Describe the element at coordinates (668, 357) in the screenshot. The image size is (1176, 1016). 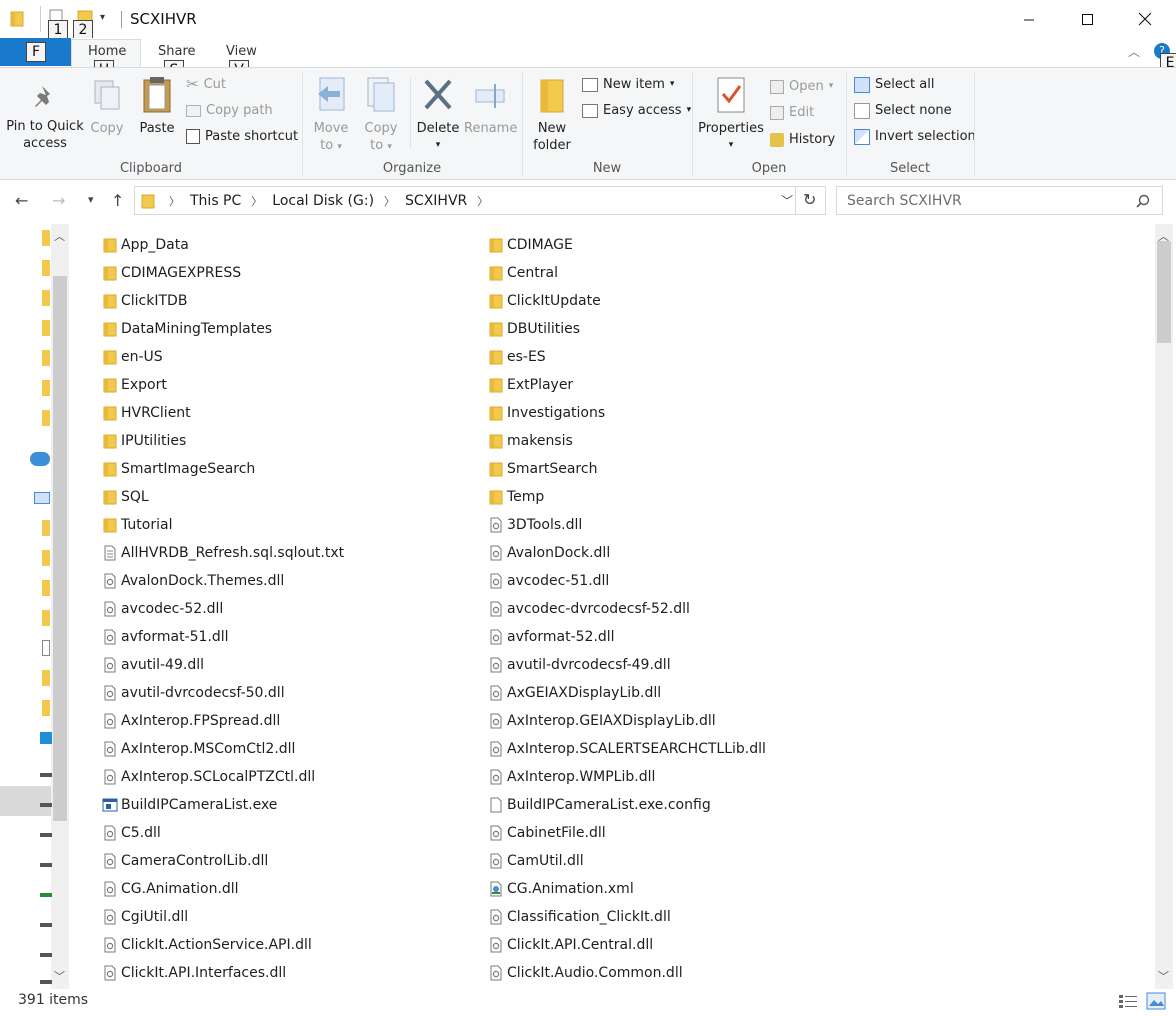
I see `folder-item: es-ES` at that location.